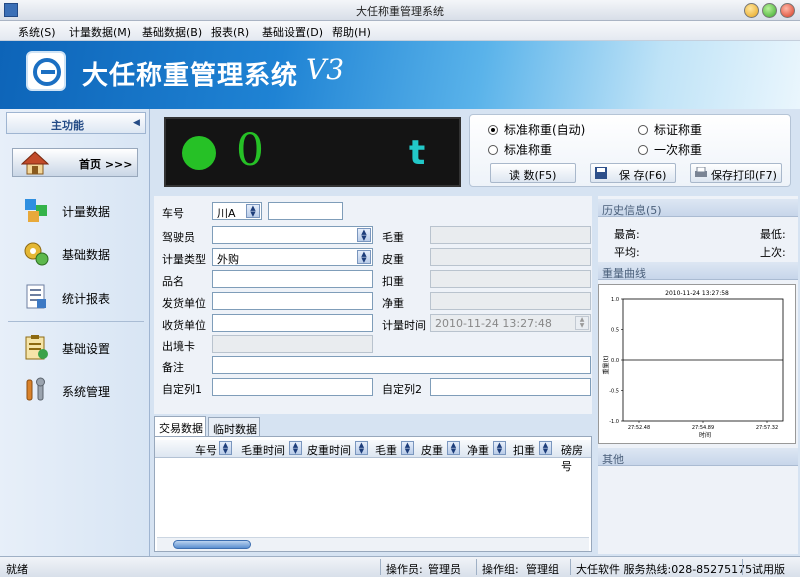 The image size is (800, 577). Describe the element at coordinates (736, 173) in the screenshot. I see `save-print-button: 保存打印(F7)` at that location.